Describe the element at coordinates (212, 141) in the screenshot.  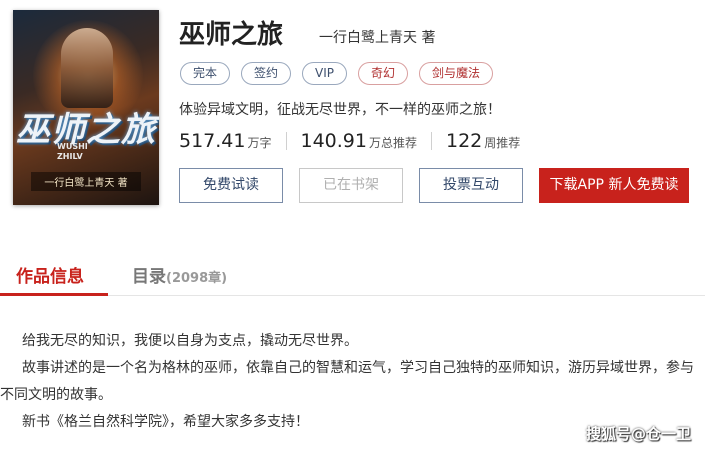
I see `stat-value: 517.41` at that location.